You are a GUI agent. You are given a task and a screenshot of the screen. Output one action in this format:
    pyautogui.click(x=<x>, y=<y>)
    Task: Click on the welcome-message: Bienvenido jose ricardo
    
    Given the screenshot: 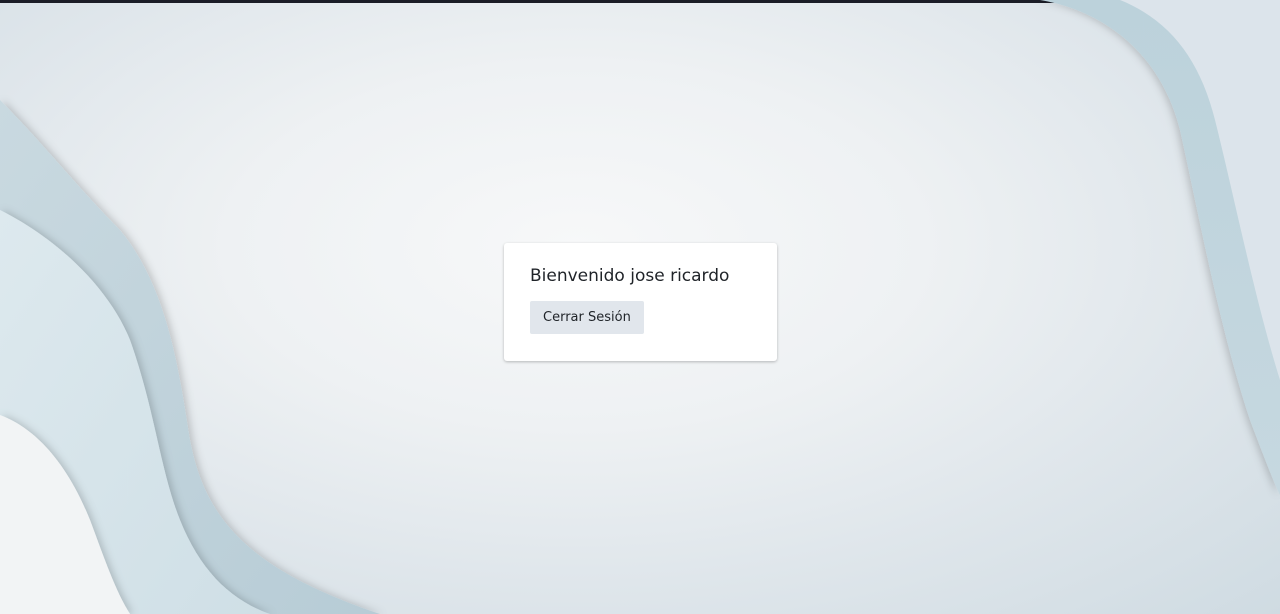 What is the action you would take?
    pyautogui.click(x=630, y=276)
    